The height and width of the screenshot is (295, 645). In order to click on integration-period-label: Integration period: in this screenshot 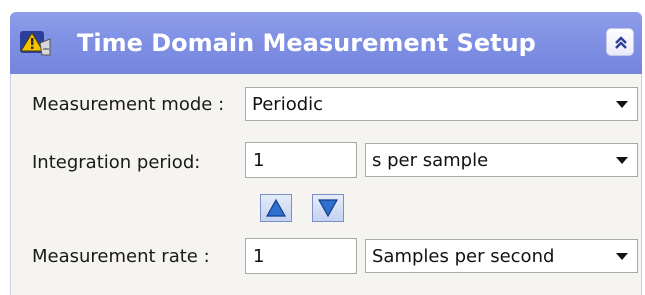, I will do `click(116, 162)`.